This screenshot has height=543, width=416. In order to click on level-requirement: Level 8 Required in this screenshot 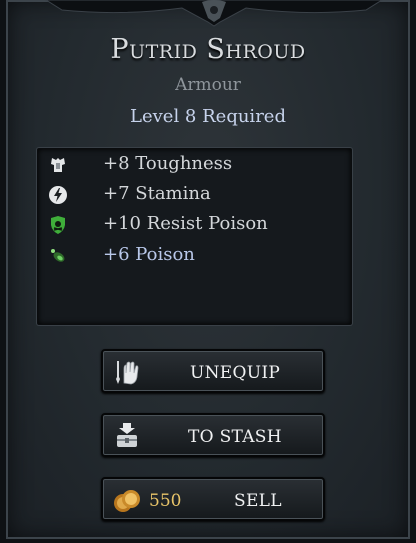, I will do `click(208, 116)`.